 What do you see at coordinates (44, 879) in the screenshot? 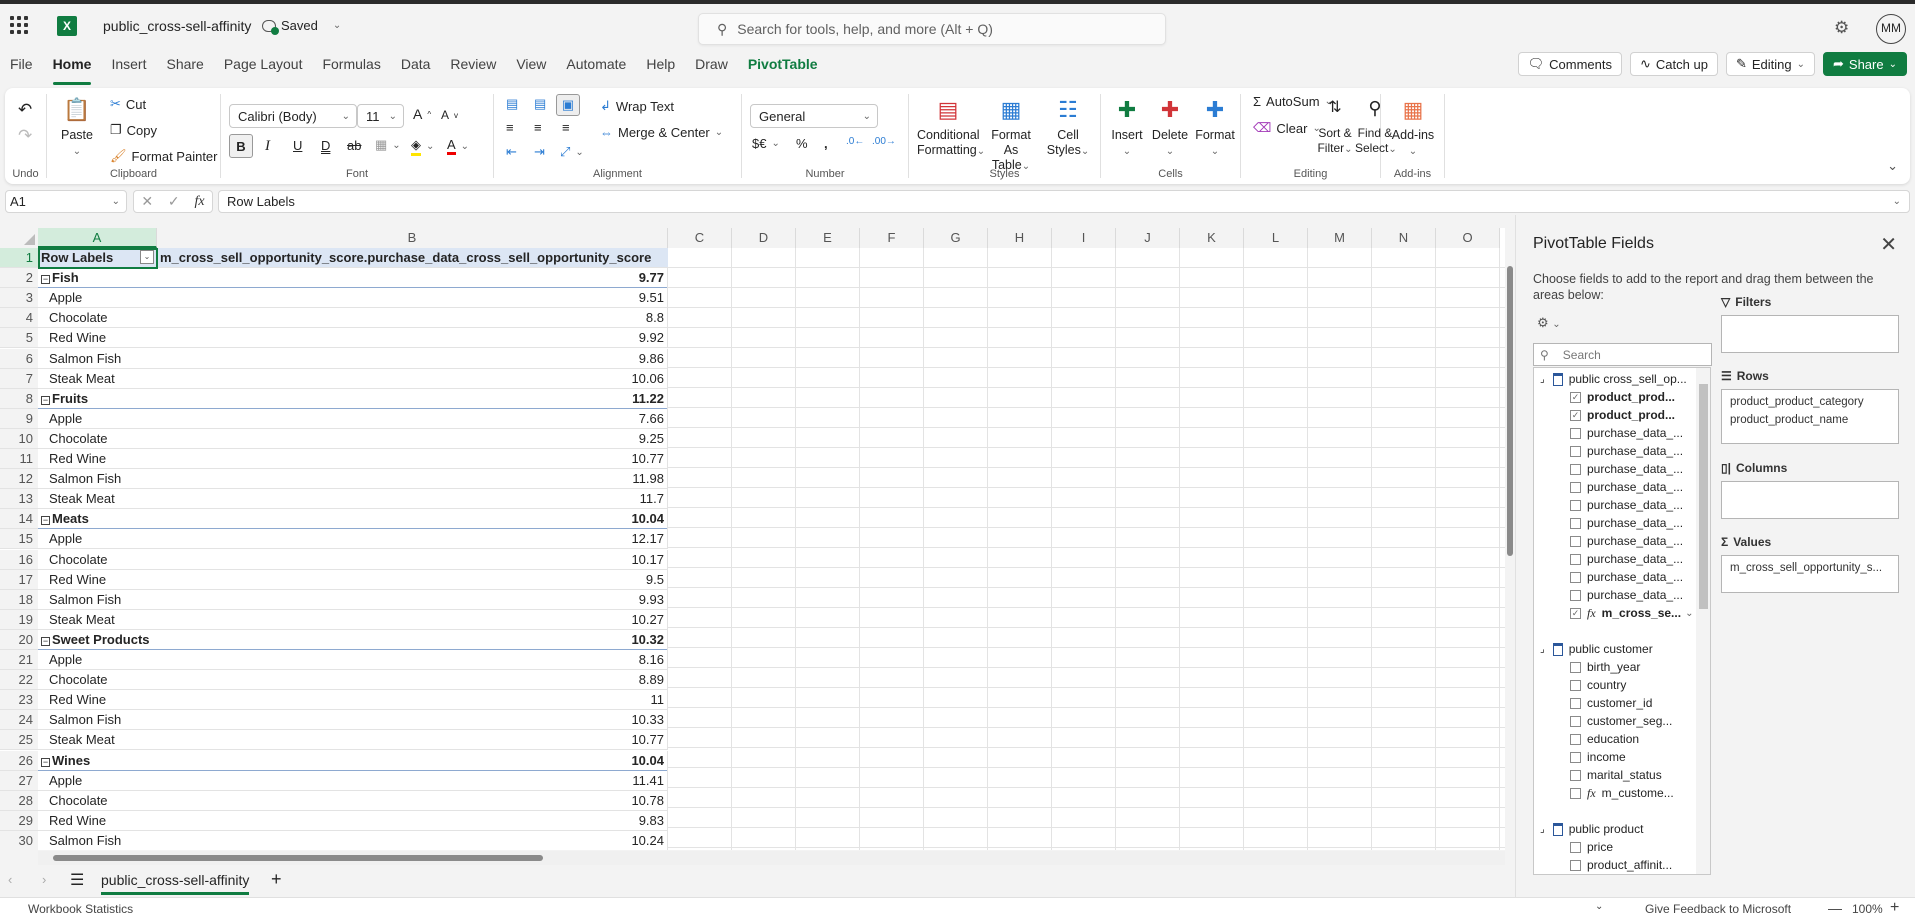
I see `next-sheet-icon: ›` at bounding box center [44, 879].